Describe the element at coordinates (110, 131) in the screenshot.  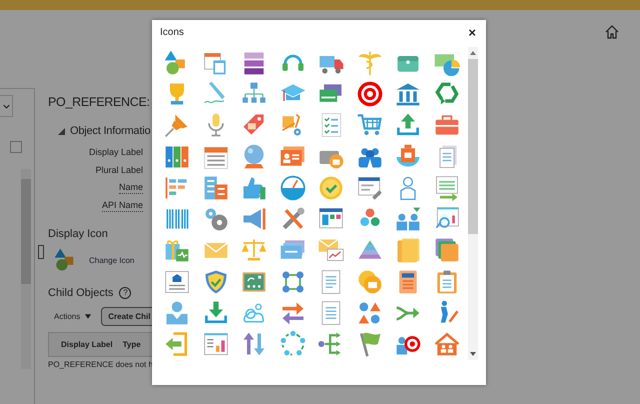
I see `section-title: Object Informatio` at that location.